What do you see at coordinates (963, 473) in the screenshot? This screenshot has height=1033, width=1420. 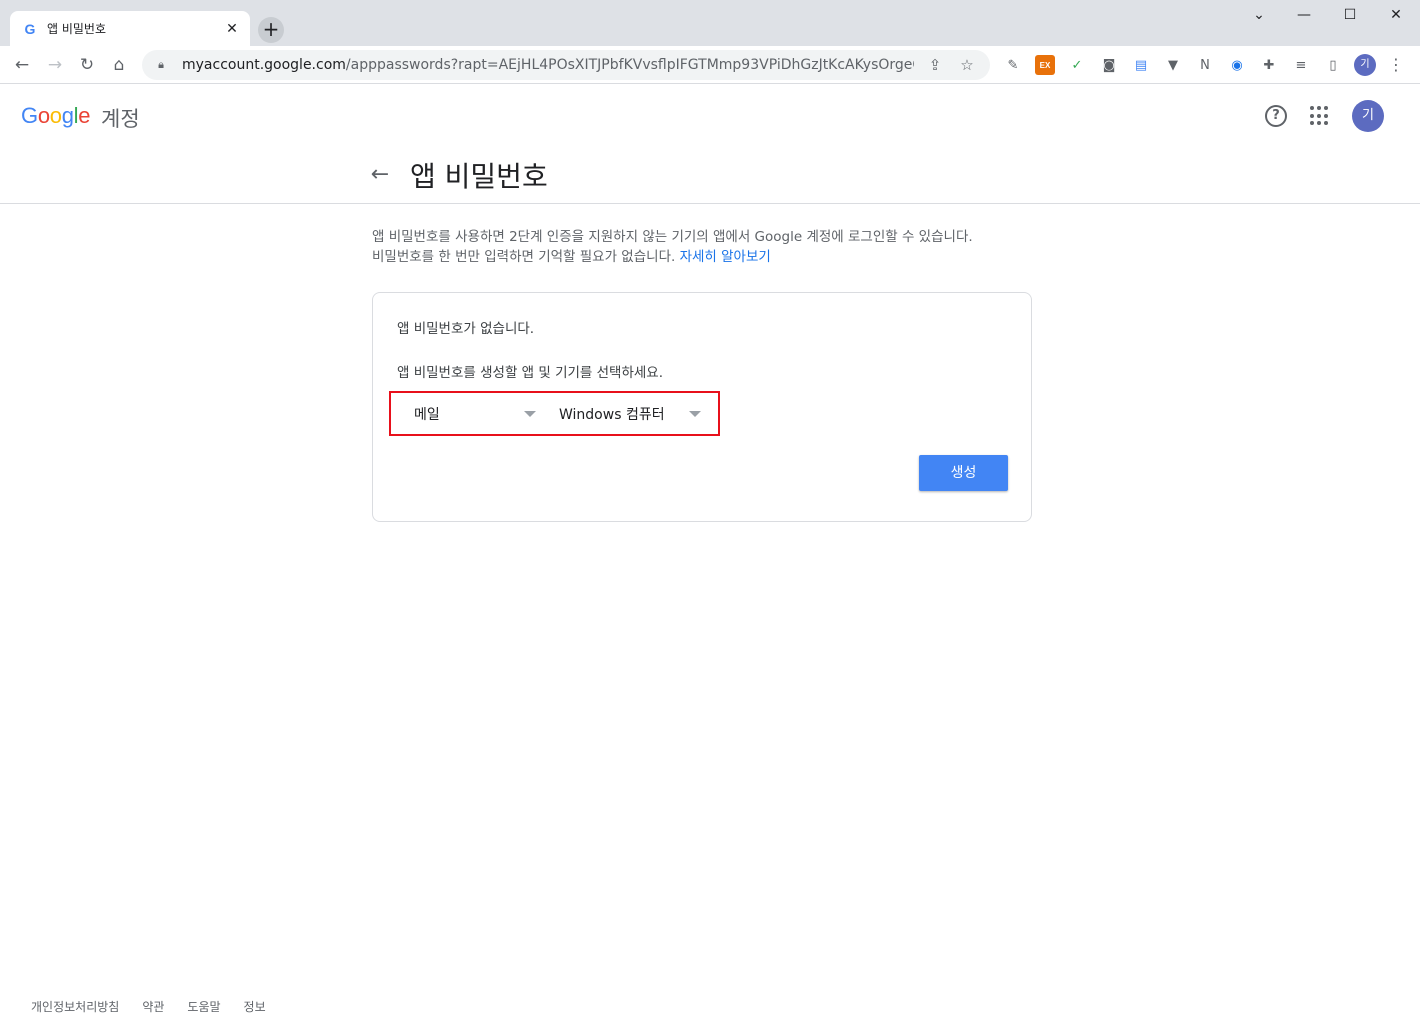 I see `generate-button: 생성` at bounding box center [963, 473].